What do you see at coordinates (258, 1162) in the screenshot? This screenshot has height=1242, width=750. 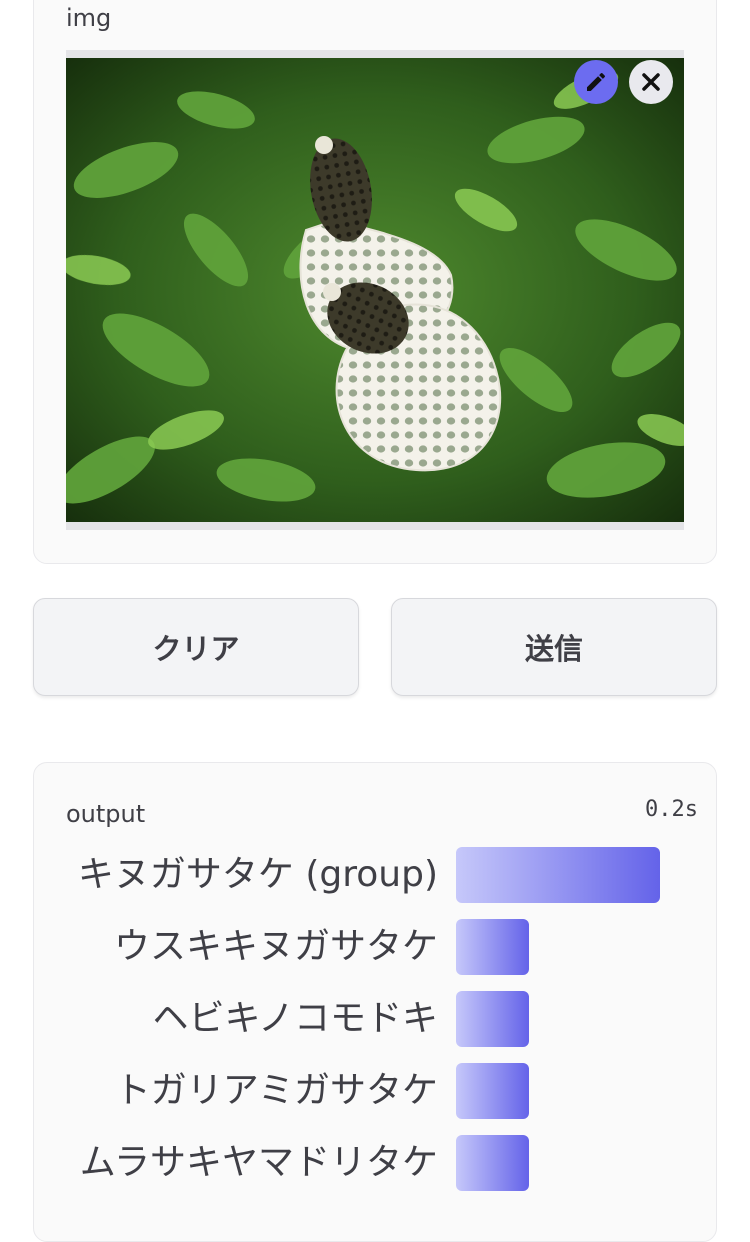 I see `result-label: ムラサキヤマドリタケ` at bounding box center [258, 1162].